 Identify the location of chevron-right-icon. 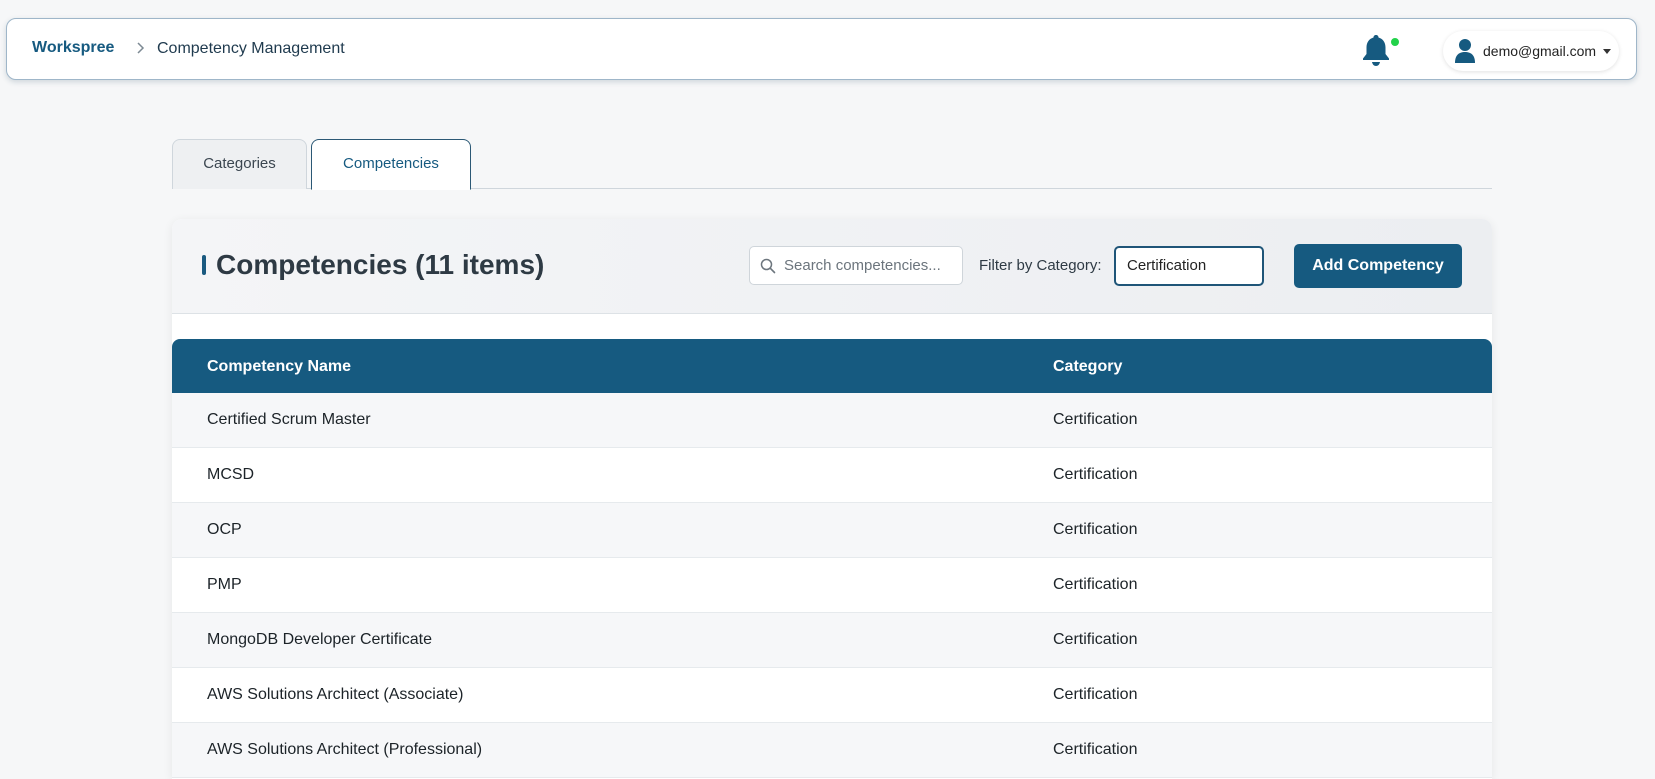
(141, 48).